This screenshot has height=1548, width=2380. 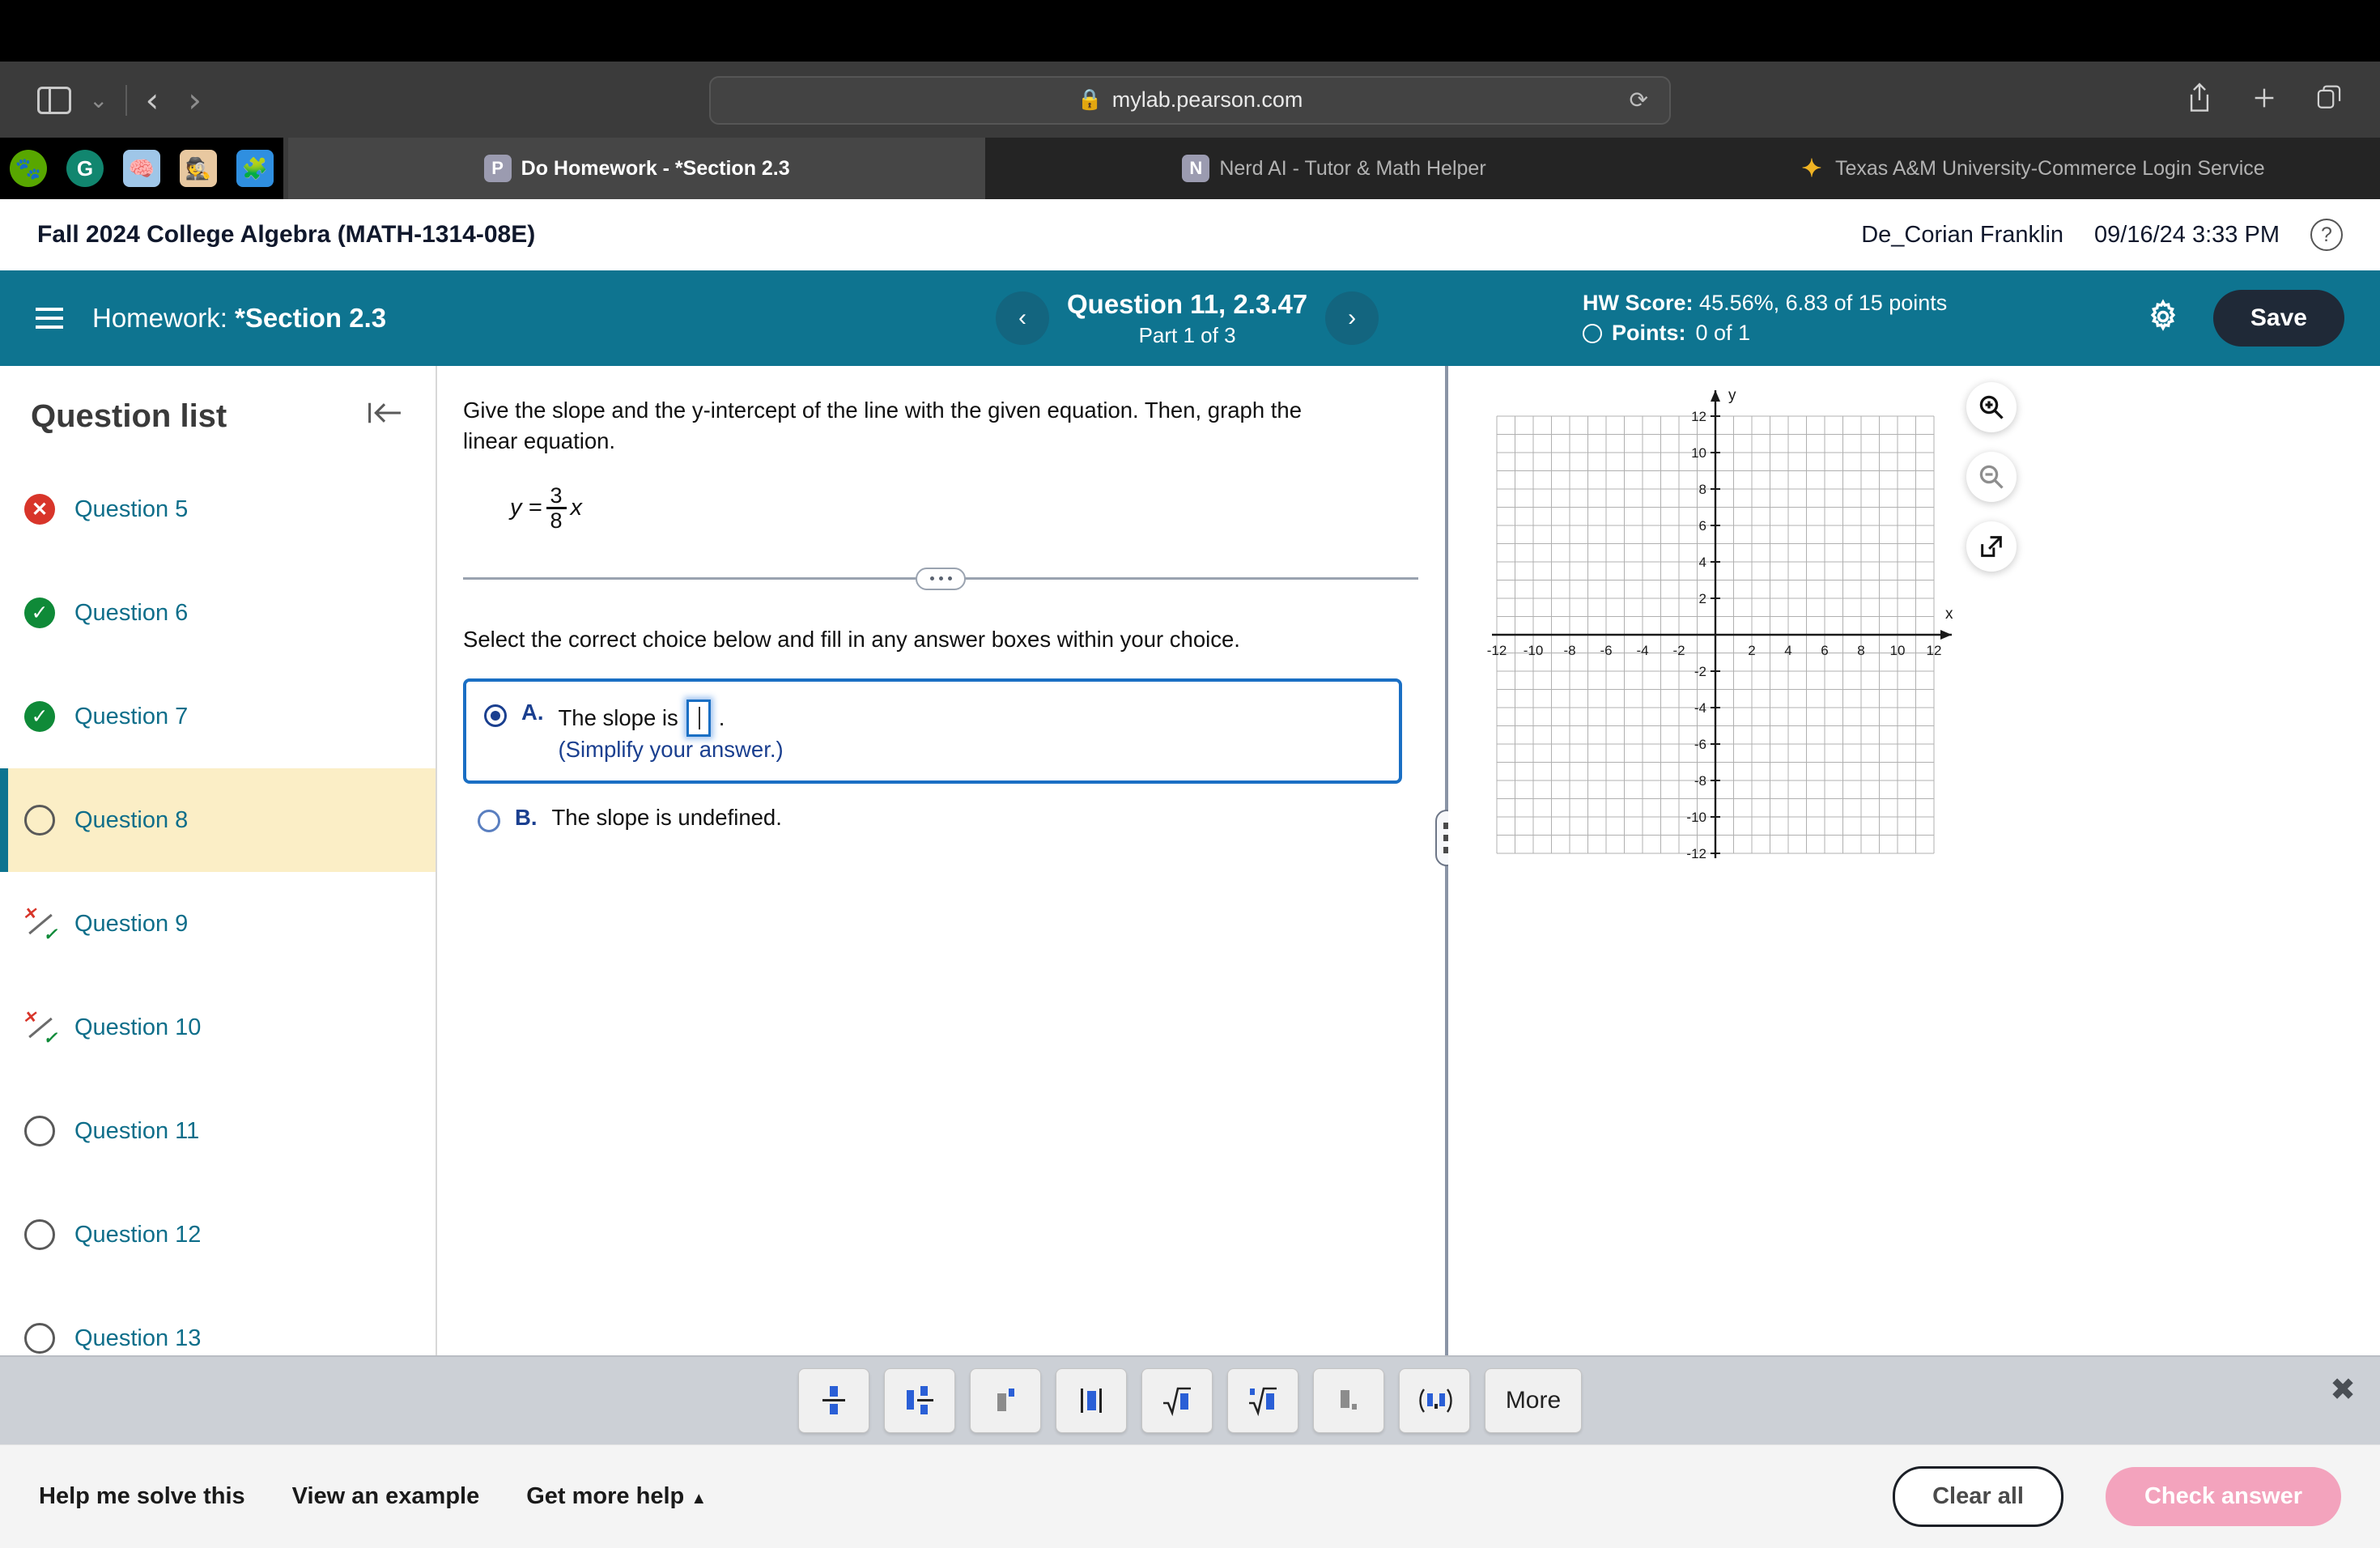 I want to click on address-bar: 🔒 mylab.pearson.com ⟳, so click(x=1190, y=100).